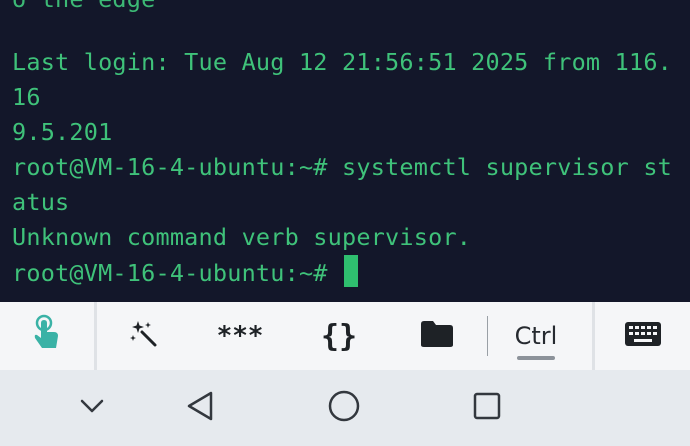 This screenshot has width=690, height=446. Describe the element at coordinates (536, 336) in the screenshot. I see `ctrl-label: Ctrl` at that location.